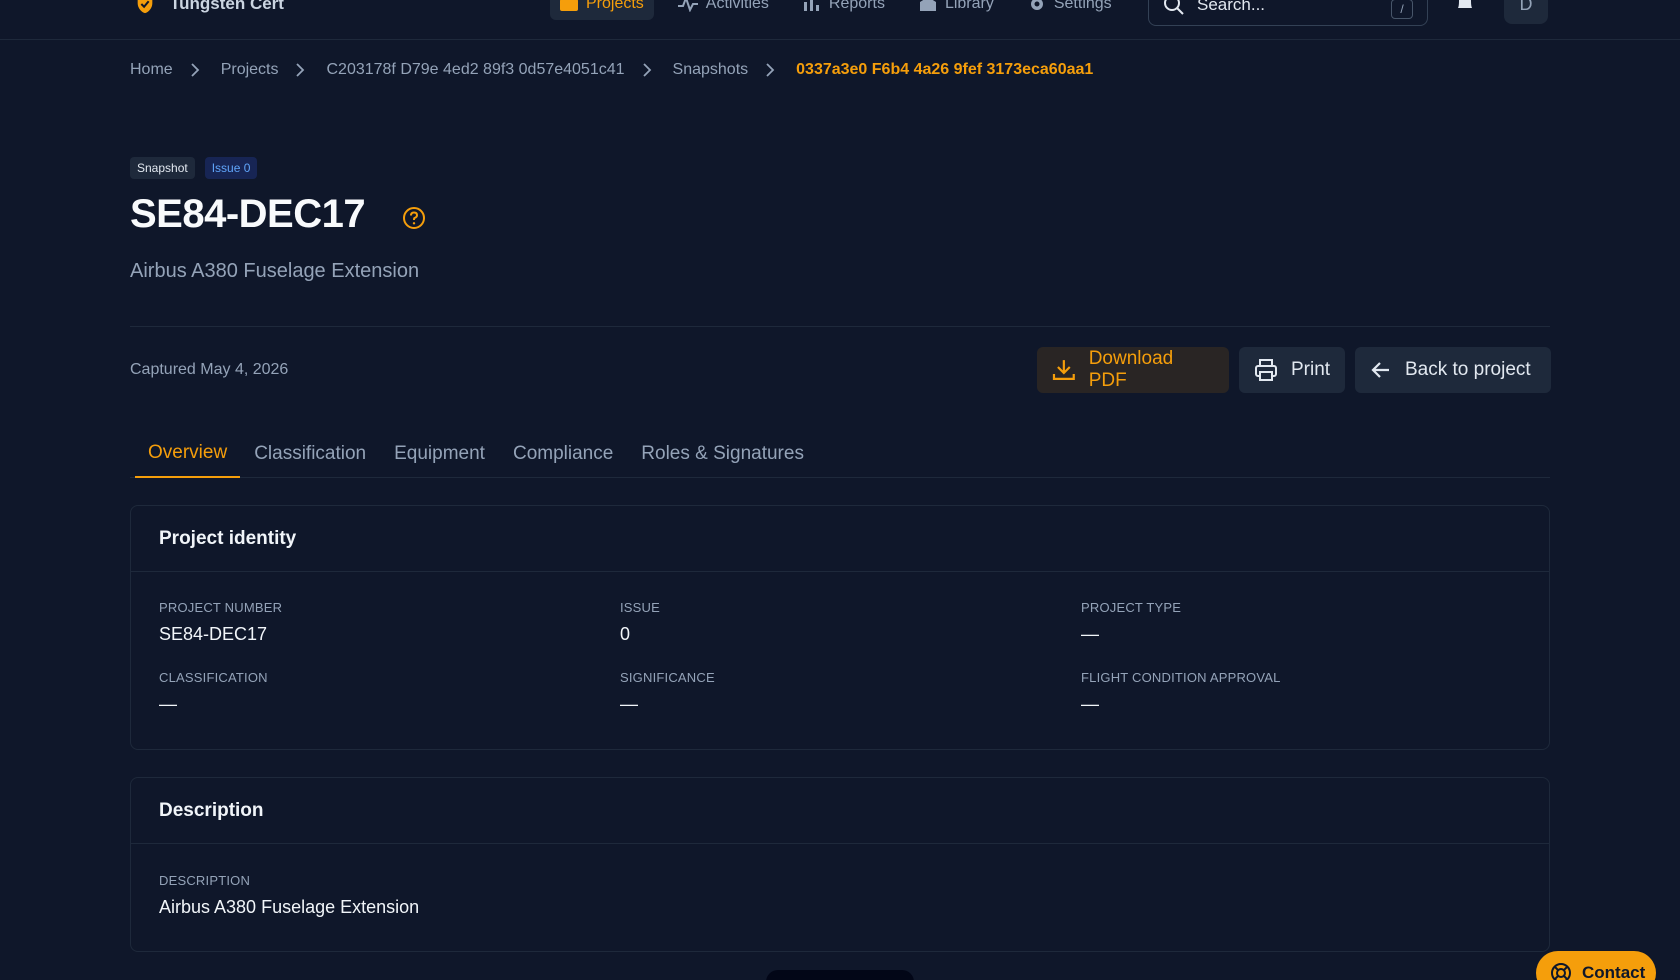 Image resolution: width=1680 pixels, height=980 pixels. Describe the element at coordinates (439, 454) in the screenshot. I see `tab-equipment: Equipment` at that location.